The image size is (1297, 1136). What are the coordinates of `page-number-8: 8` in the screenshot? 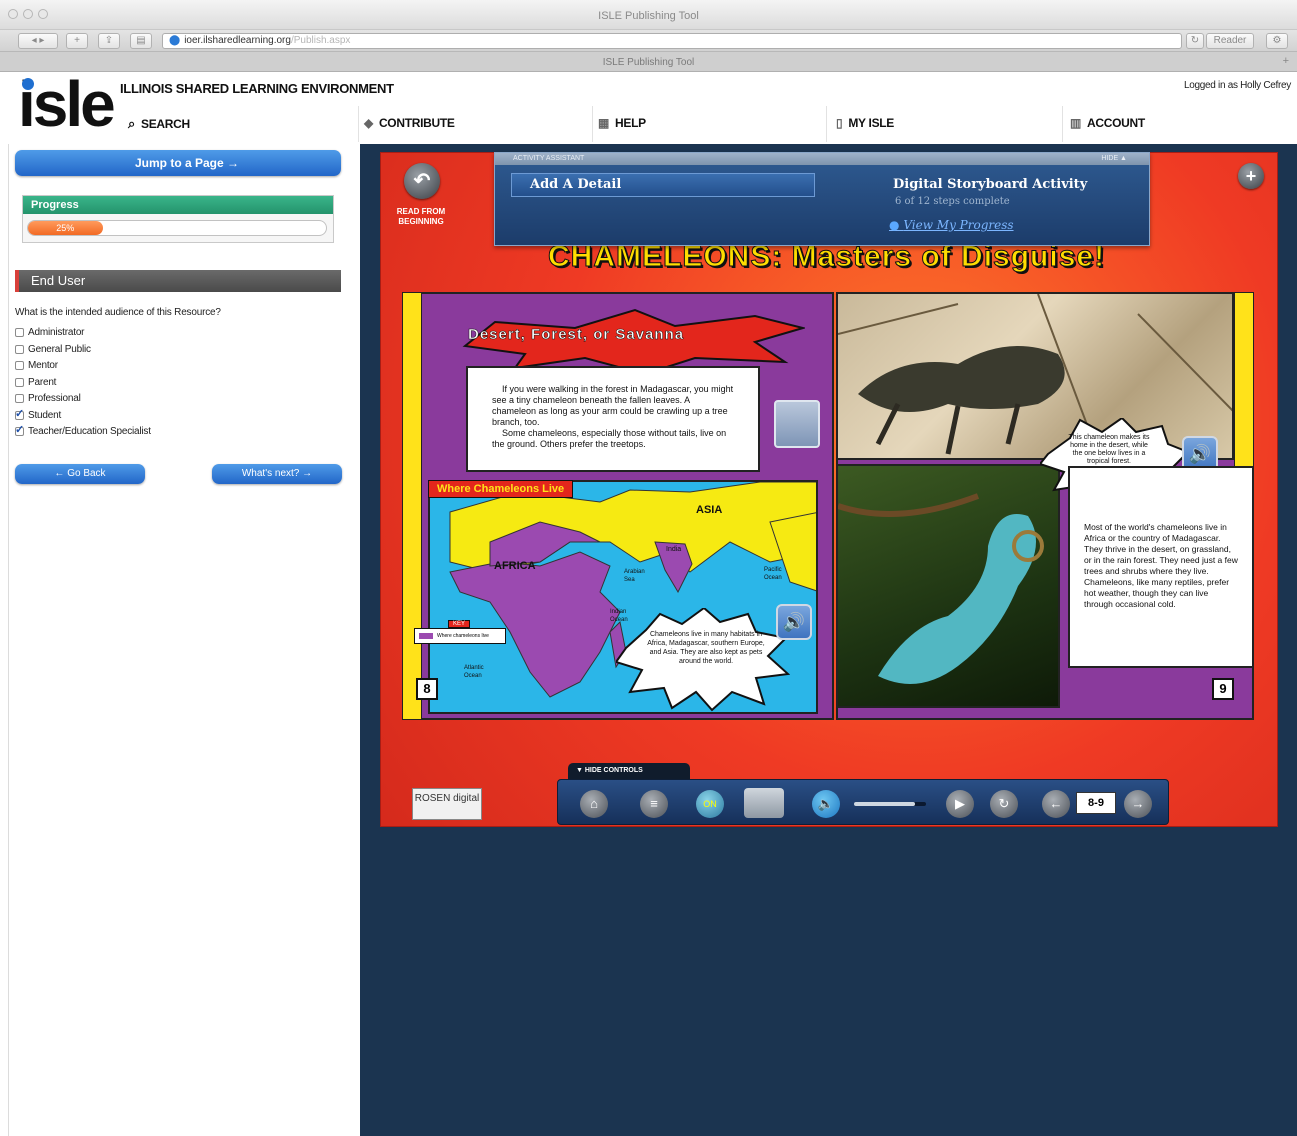 It's located at (427, 689).